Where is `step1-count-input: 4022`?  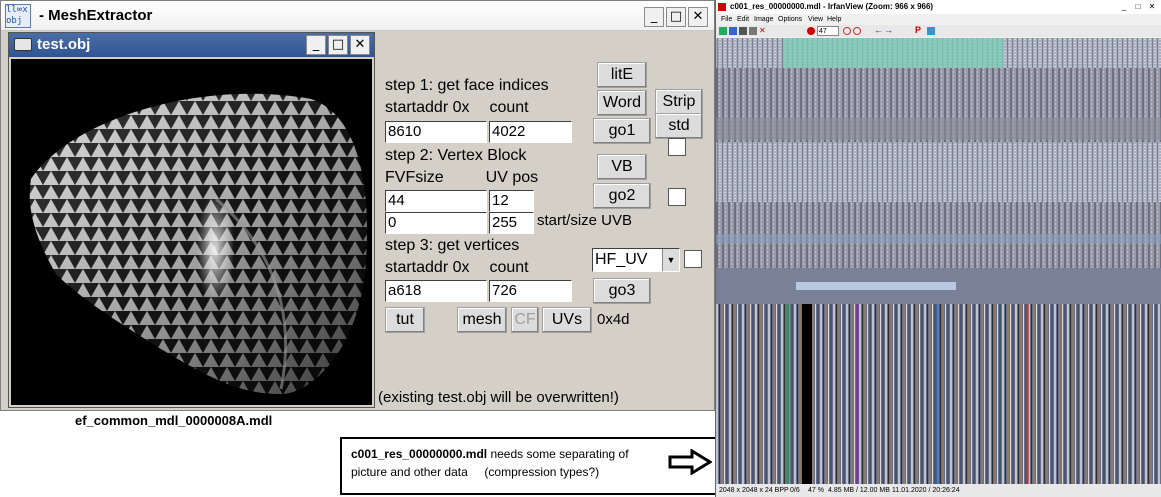
step1-count-input: 4022 is located at coordinates (530, 132).